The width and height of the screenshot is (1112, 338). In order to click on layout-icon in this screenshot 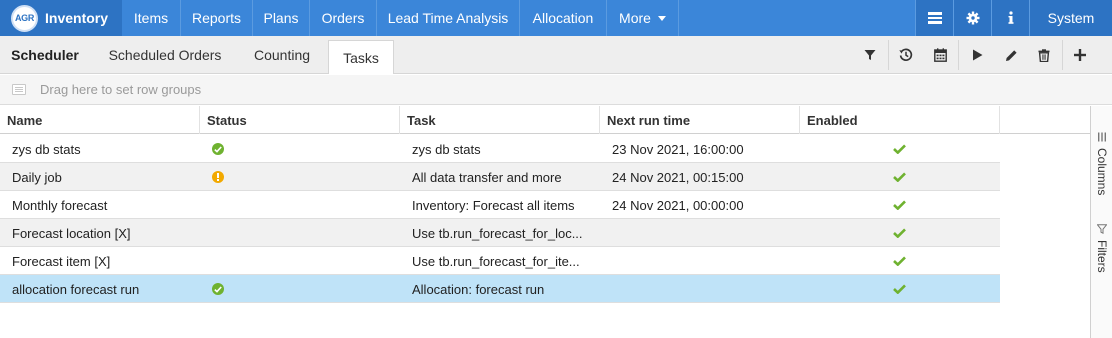, I will do `click(934, 18)`.